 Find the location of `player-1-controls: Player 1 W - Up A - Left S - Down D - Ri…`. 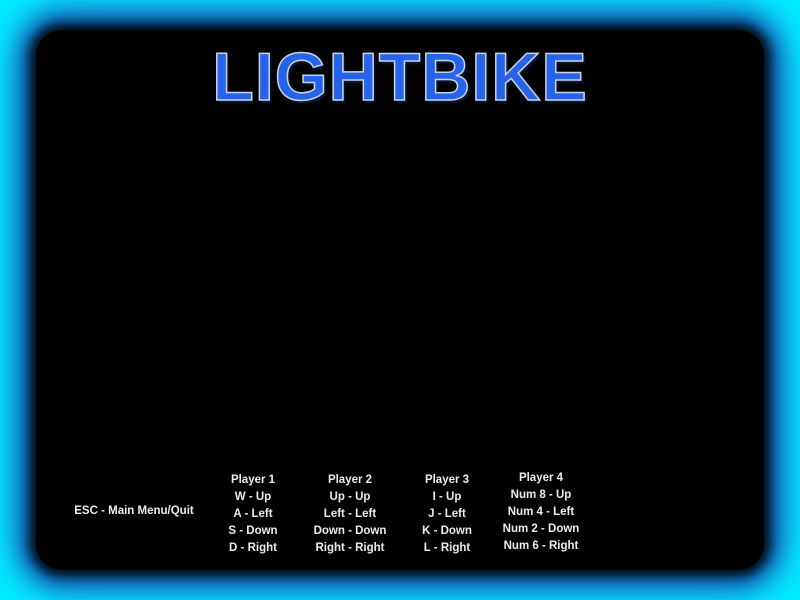

player-1-controls: Player 1 W - Up A - Left S - Down D - Ri… is located at coordinates (253, 514).